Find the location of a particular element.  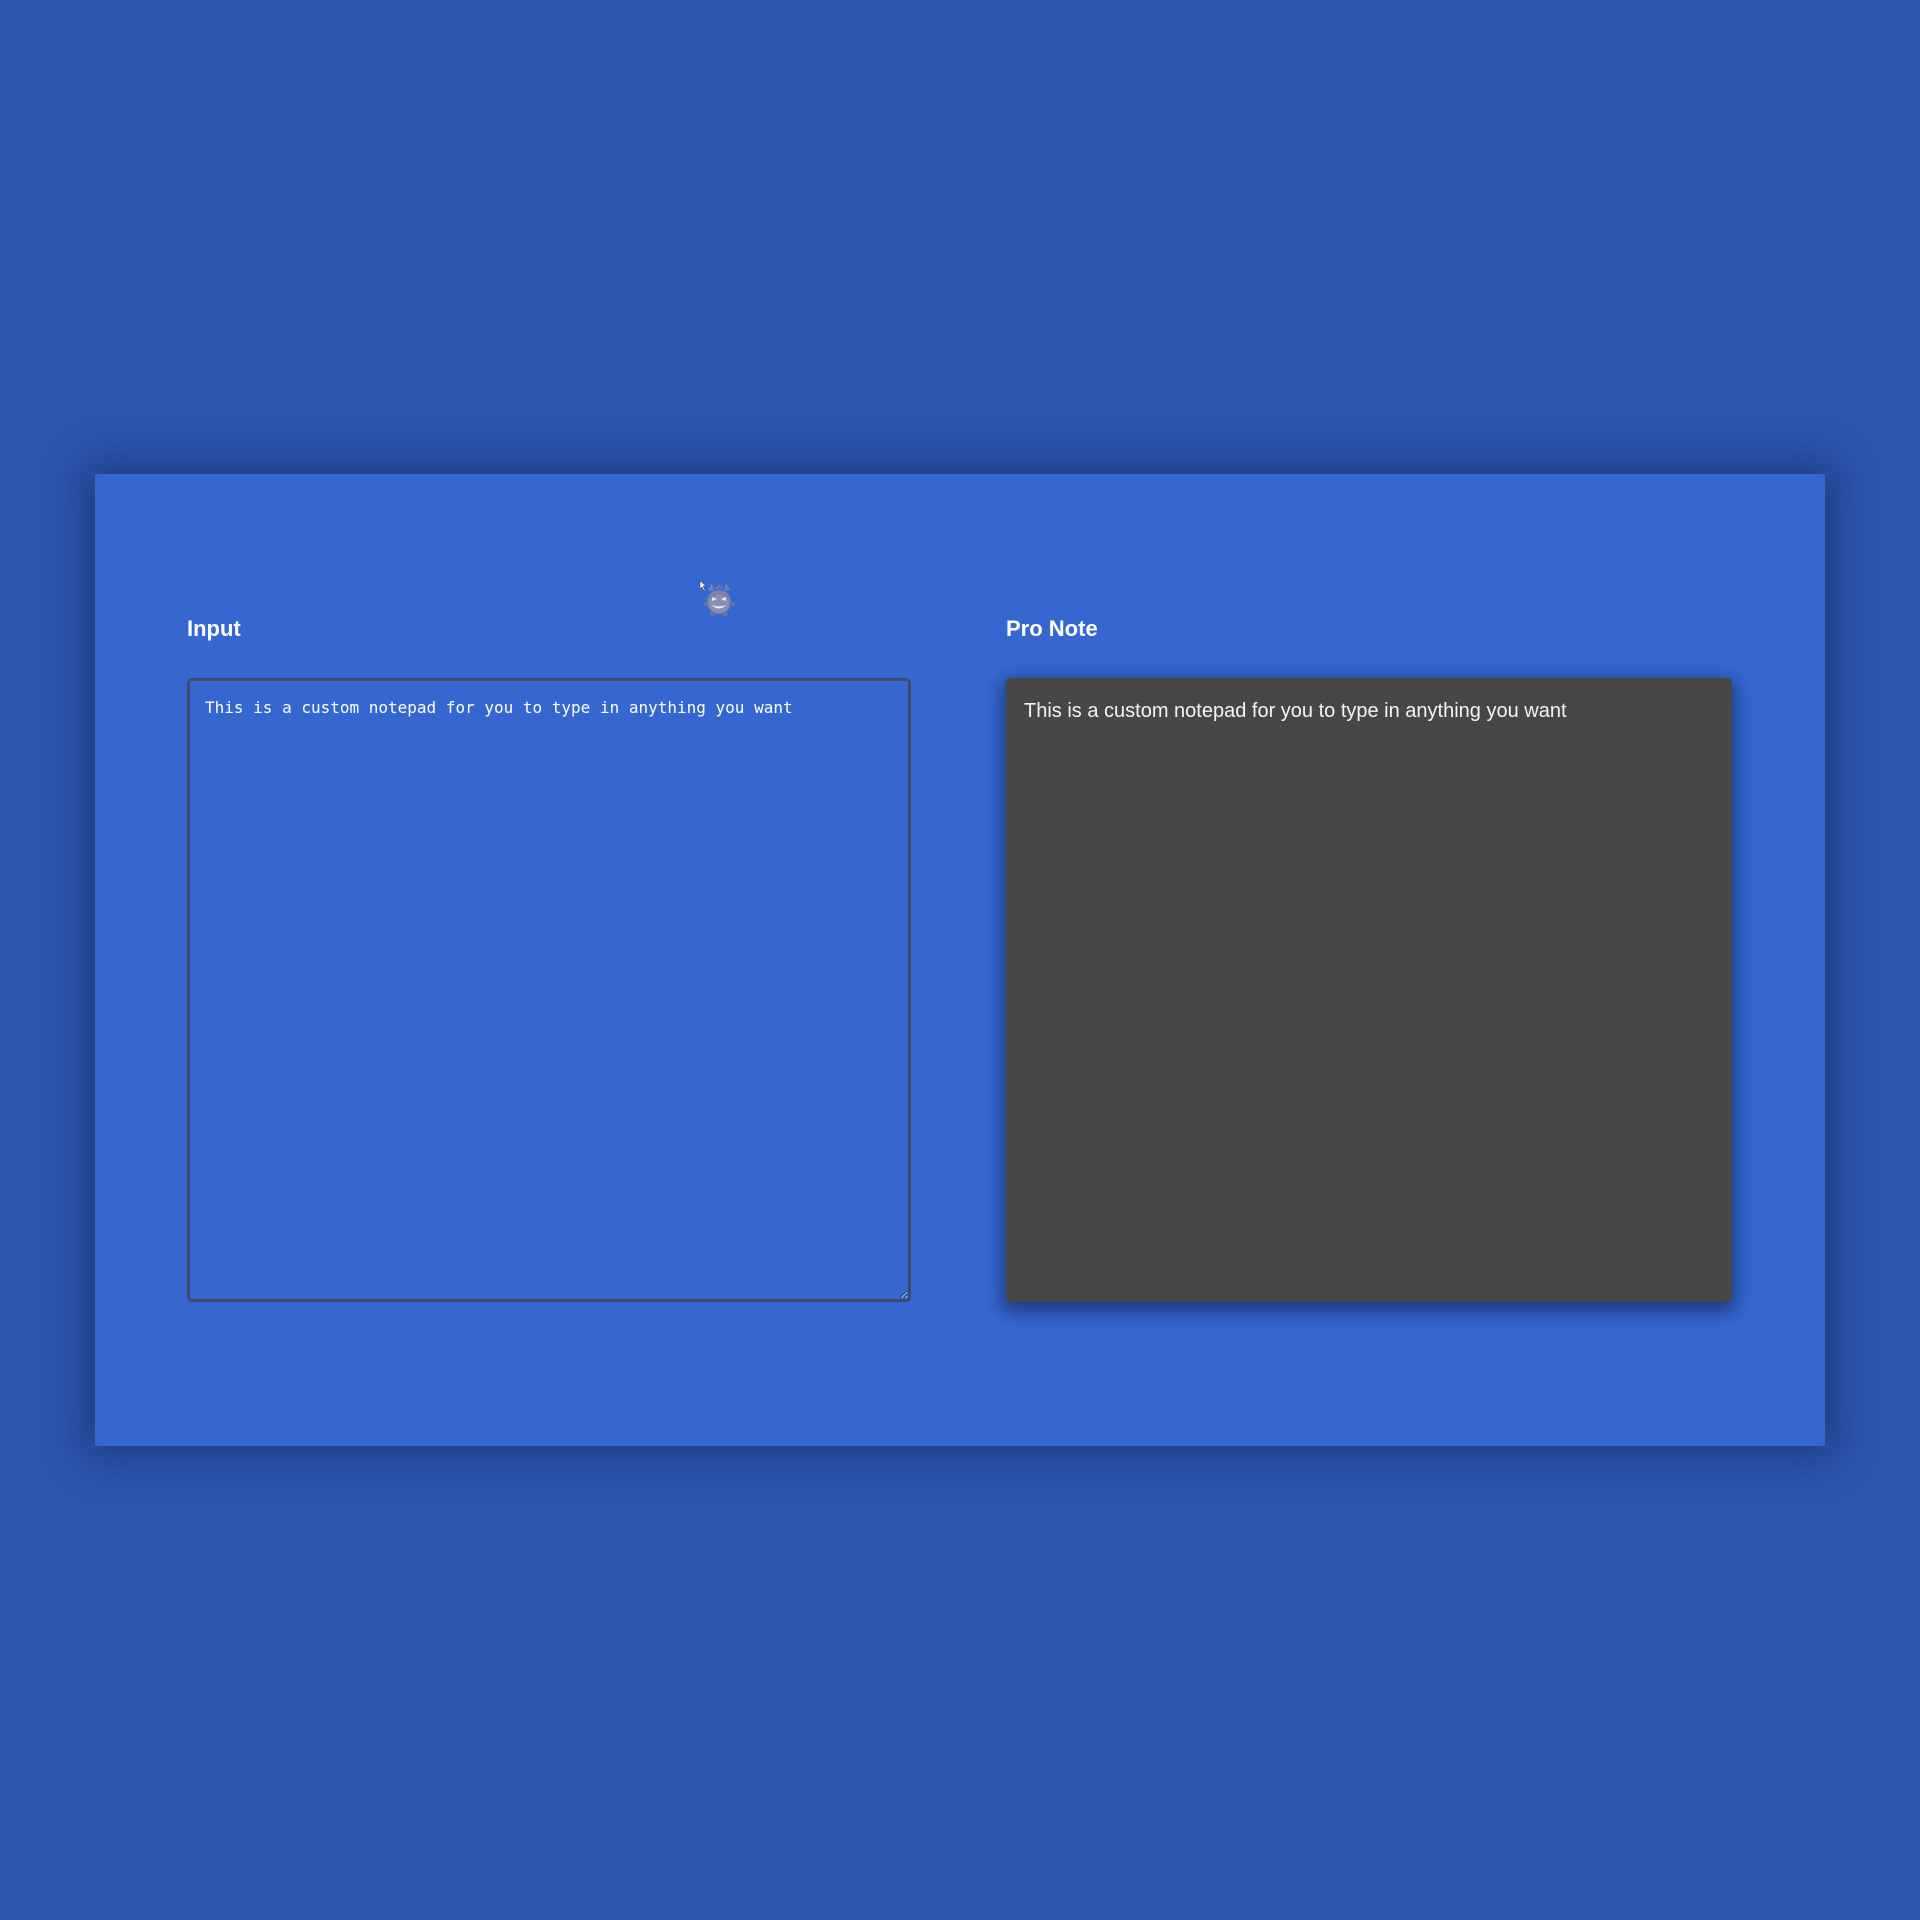

pro-note-panel-title: Pro Note is located at coordinates (1052, 628).